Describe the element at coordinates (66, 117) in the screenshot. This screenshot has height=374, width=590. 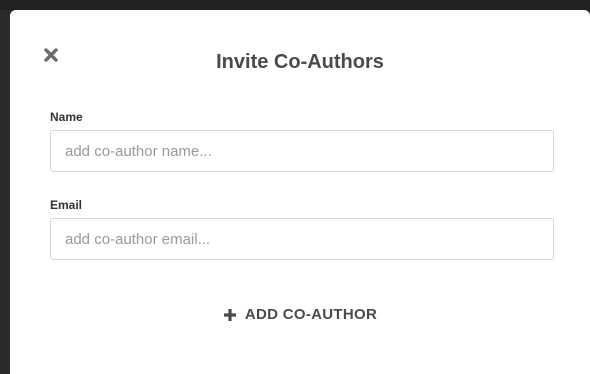
I see `name-label: Name` at that location.